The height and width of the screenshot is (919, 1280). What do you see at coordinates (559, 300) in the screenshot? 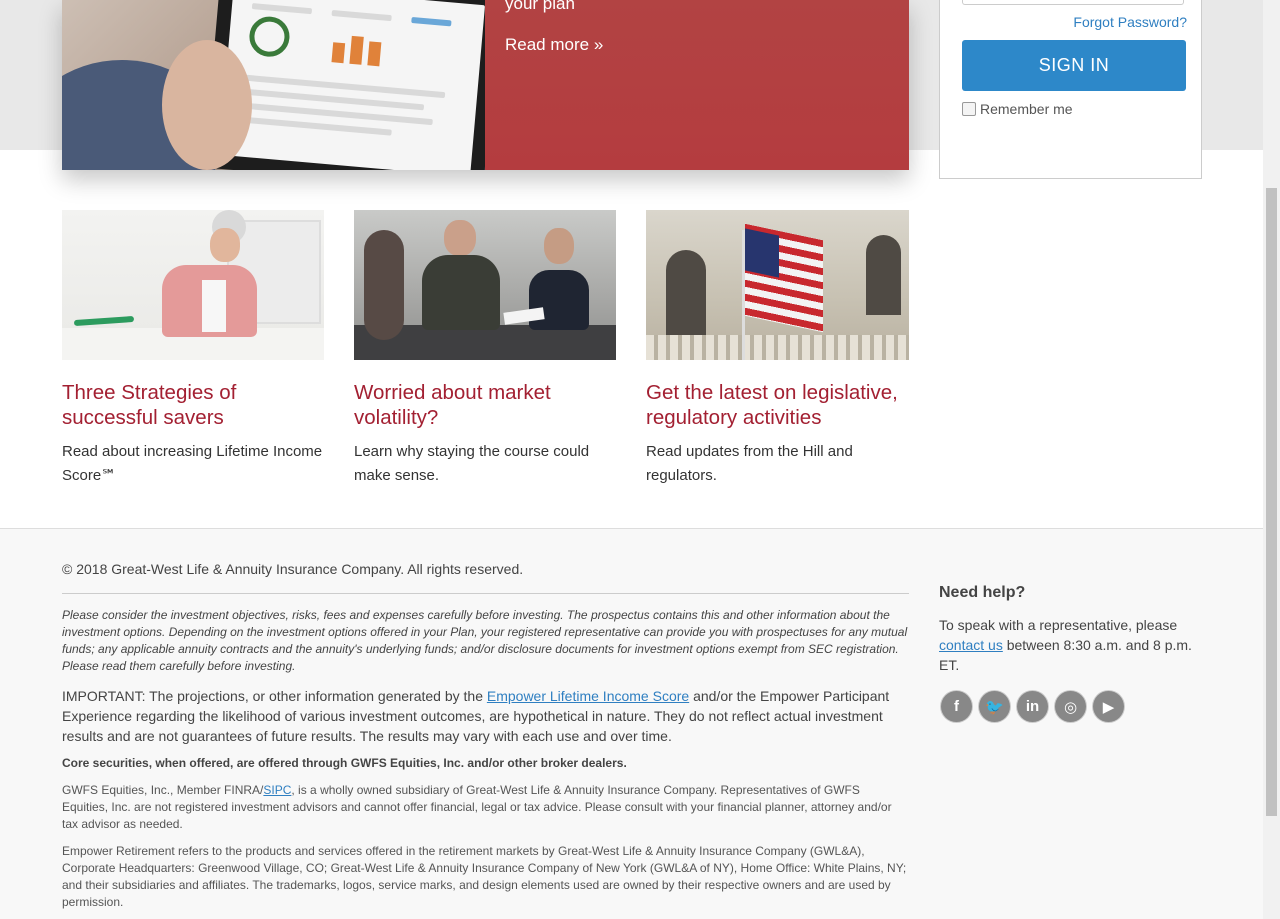
I see `card-image-woman-top` at bounding box center [559, 300].